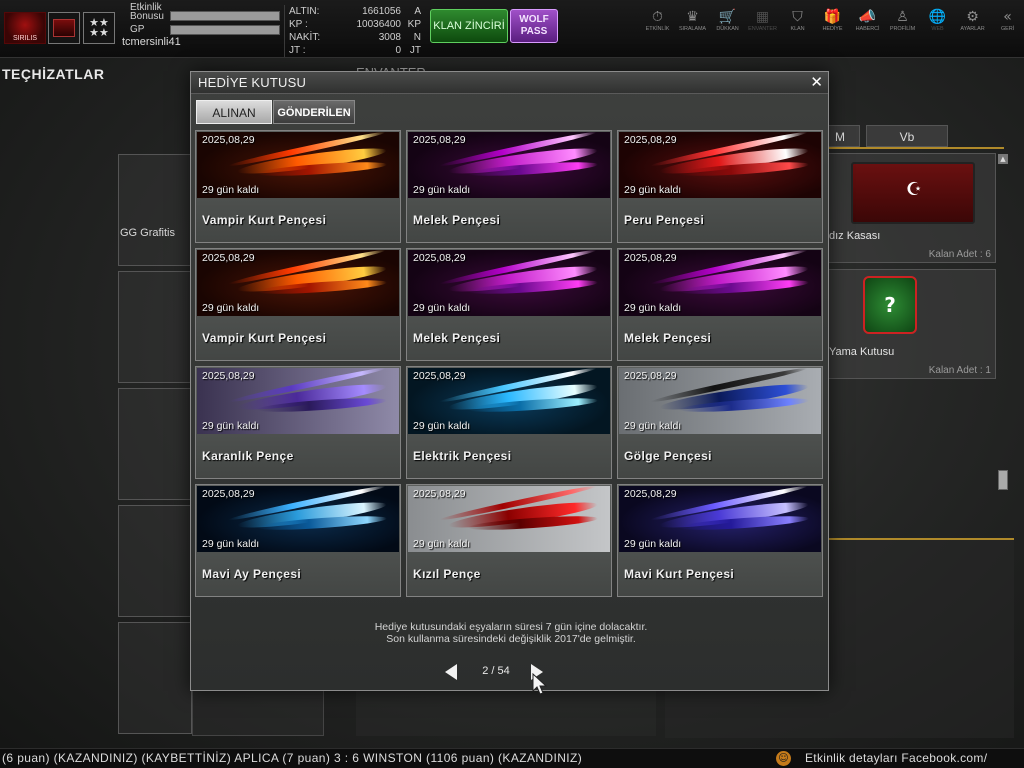  Describe the element at coordinates (298, 540) in the screenshot. I see `gift-item-card: 2025,08,29 29 gün kaldı Mavi Ay Pençesi` at that location.